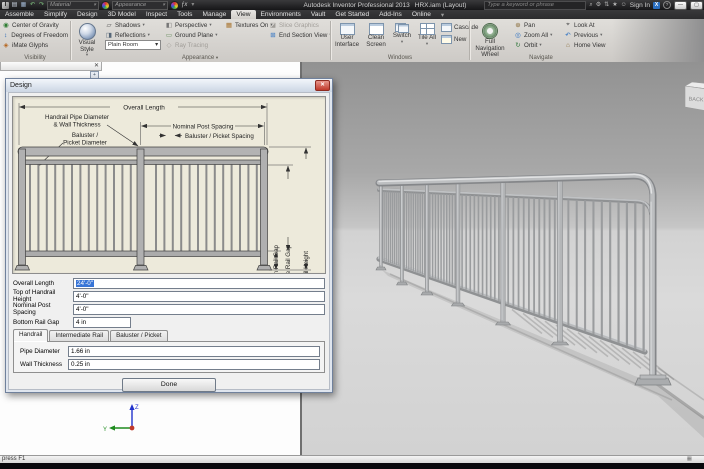 This screenshot has height=469, width=704. What do you see at coordinates (376, 34) in the screenshot?
I see `clean-screen-button: Clean Screen` at bounding box center [376, 34].